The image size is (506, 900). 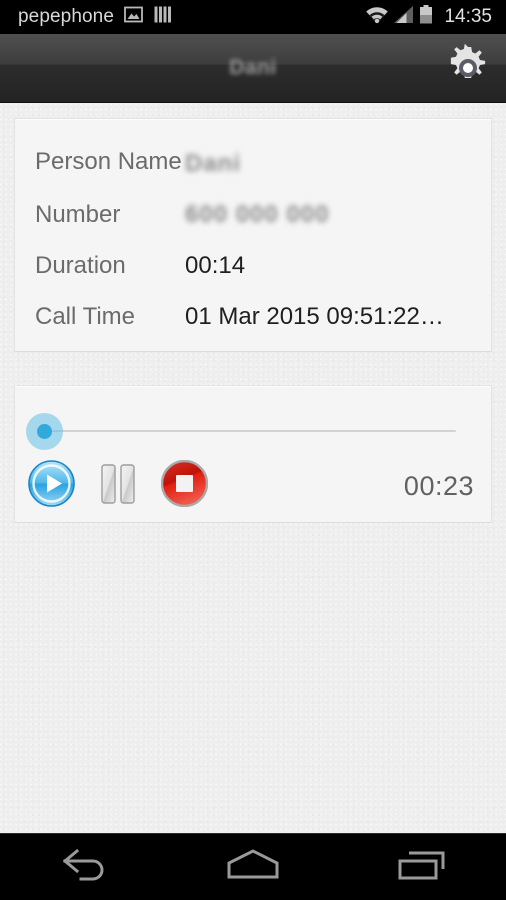 I want to click on info-row-number: Number 600 000 000, so click(x=253, y=214).